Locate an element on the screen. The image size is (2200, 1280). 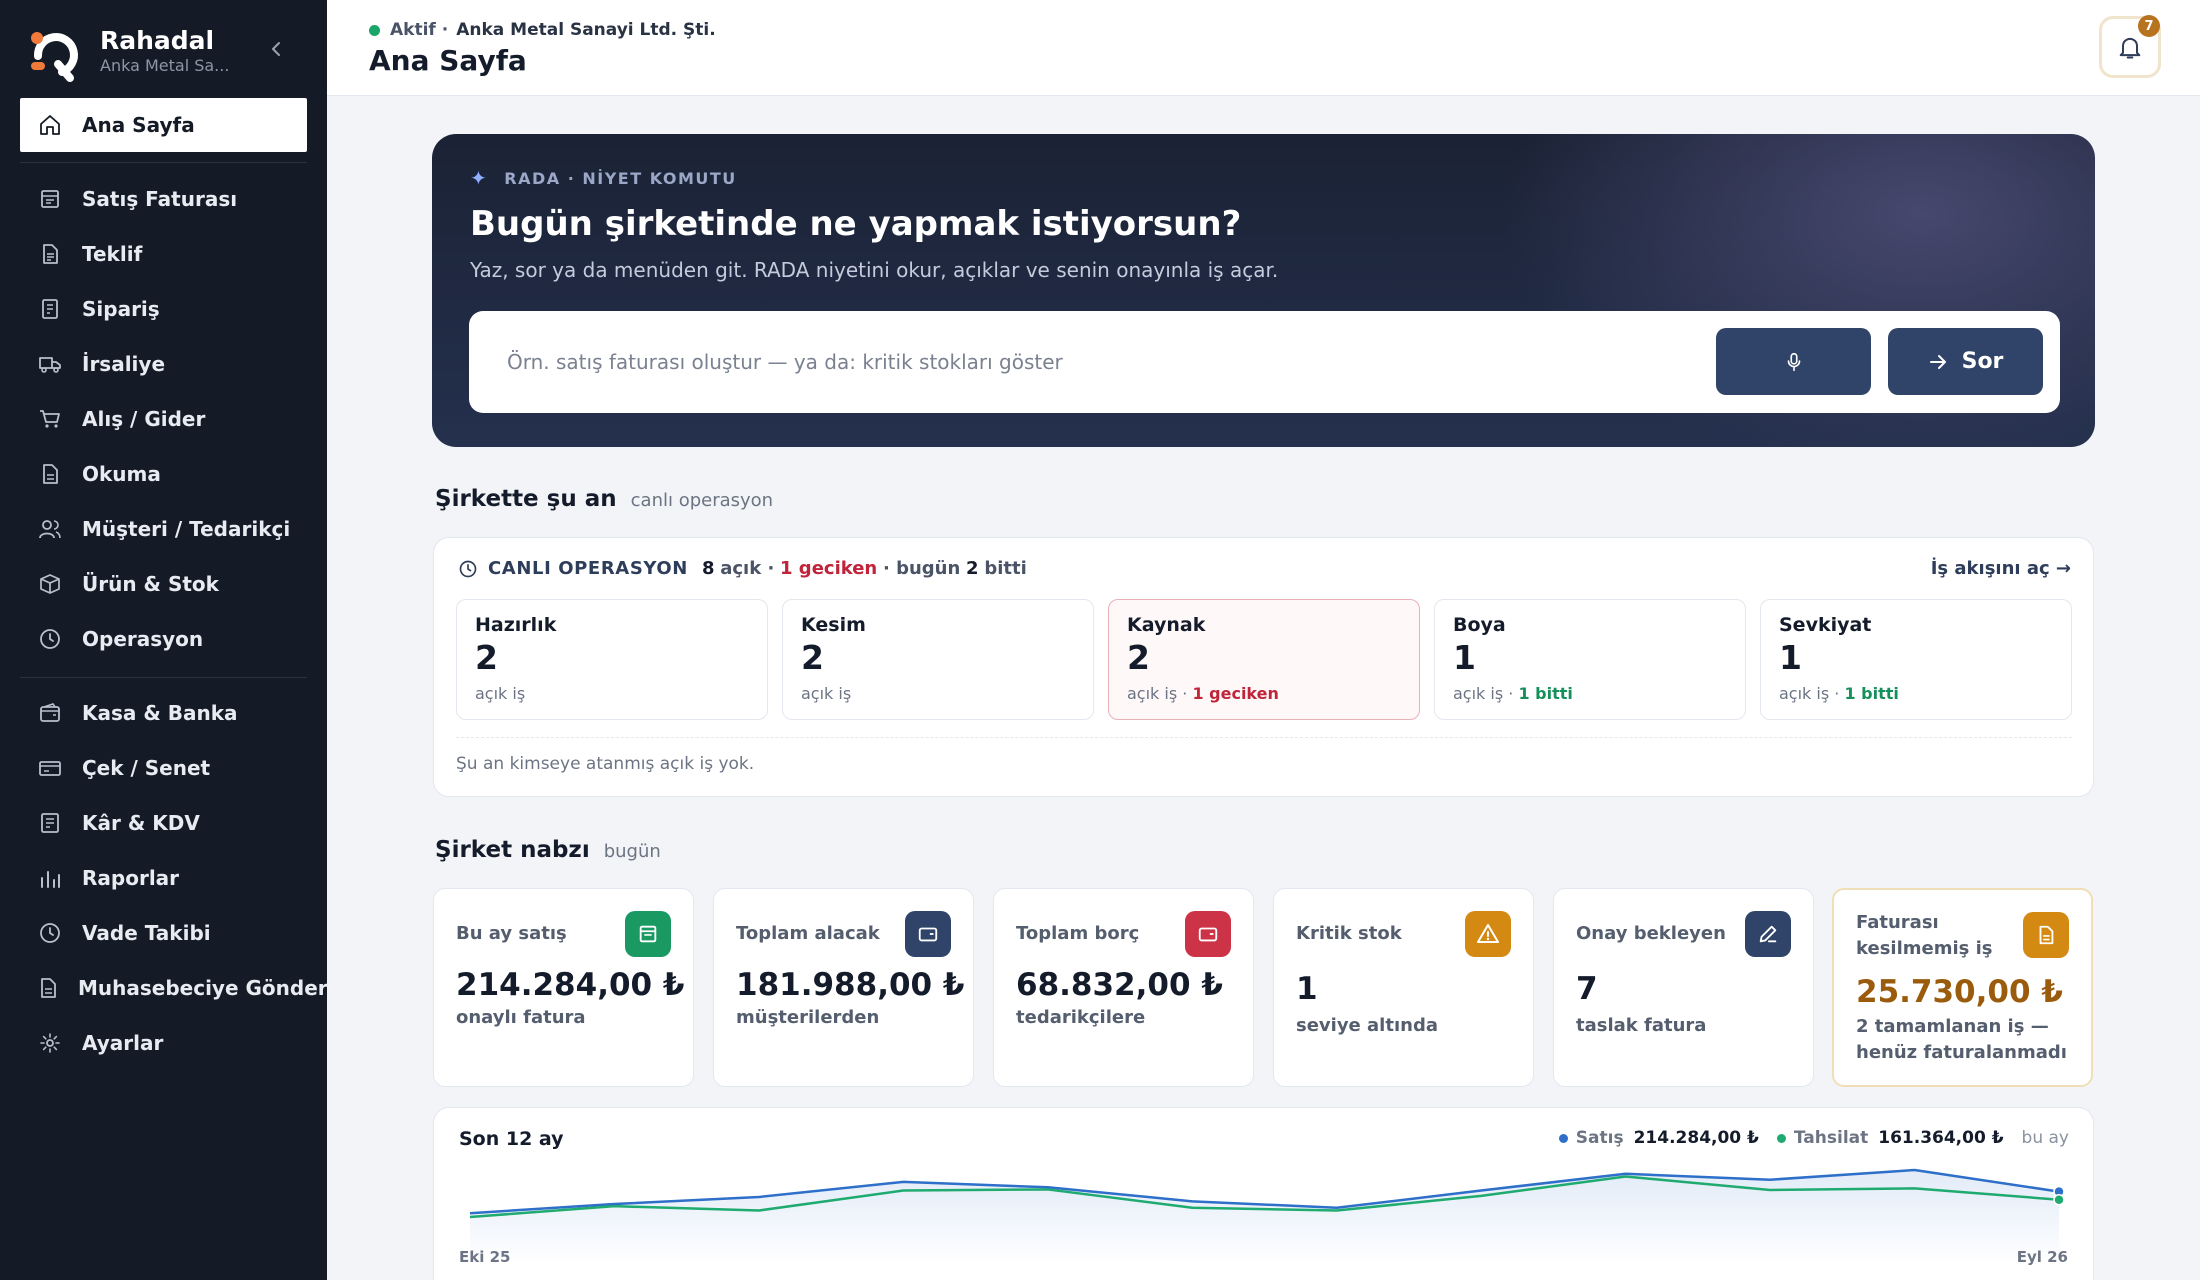
open-workflow-link: İş akışını aç → is located at coordinates (2001, 568).